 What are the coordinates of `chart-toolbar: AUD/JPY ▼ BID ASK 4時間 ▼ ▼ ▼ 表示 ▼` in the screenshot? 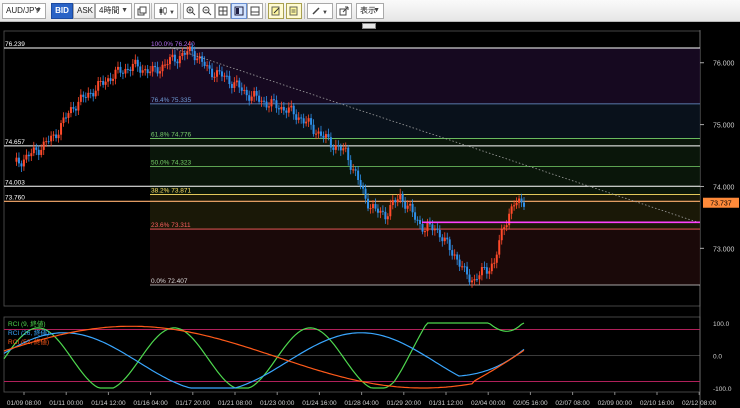 It's located at (370, 11).